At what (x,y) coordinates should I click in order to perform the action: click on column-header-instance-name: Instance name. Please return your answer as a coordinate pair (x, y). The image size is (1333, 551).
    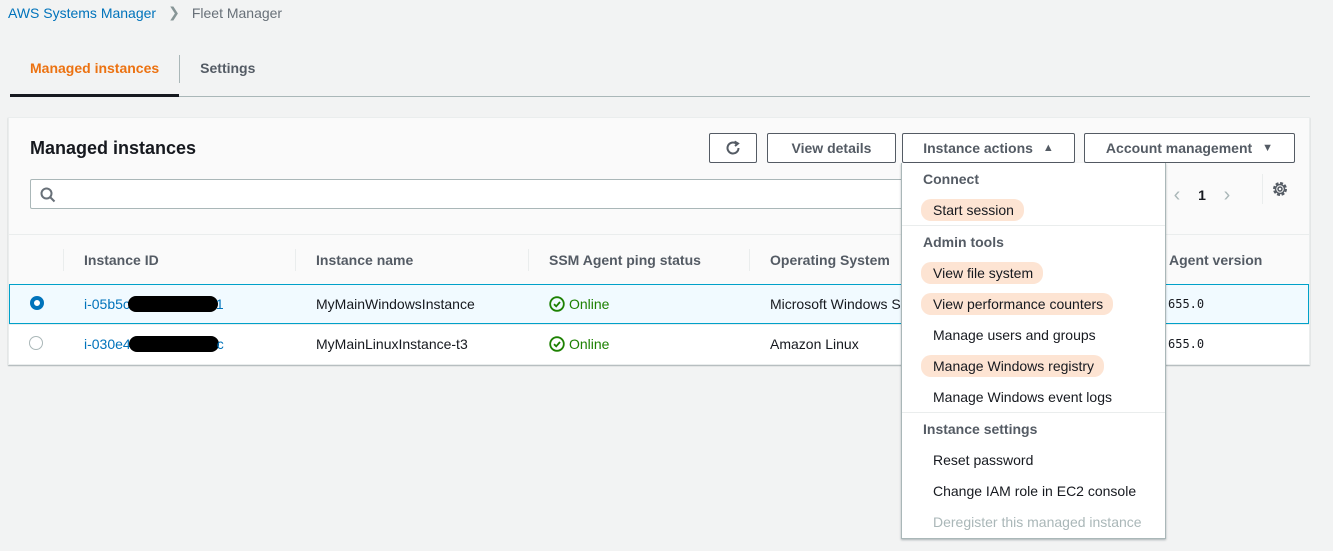
    Looking at the image, I should click on (364, 260).